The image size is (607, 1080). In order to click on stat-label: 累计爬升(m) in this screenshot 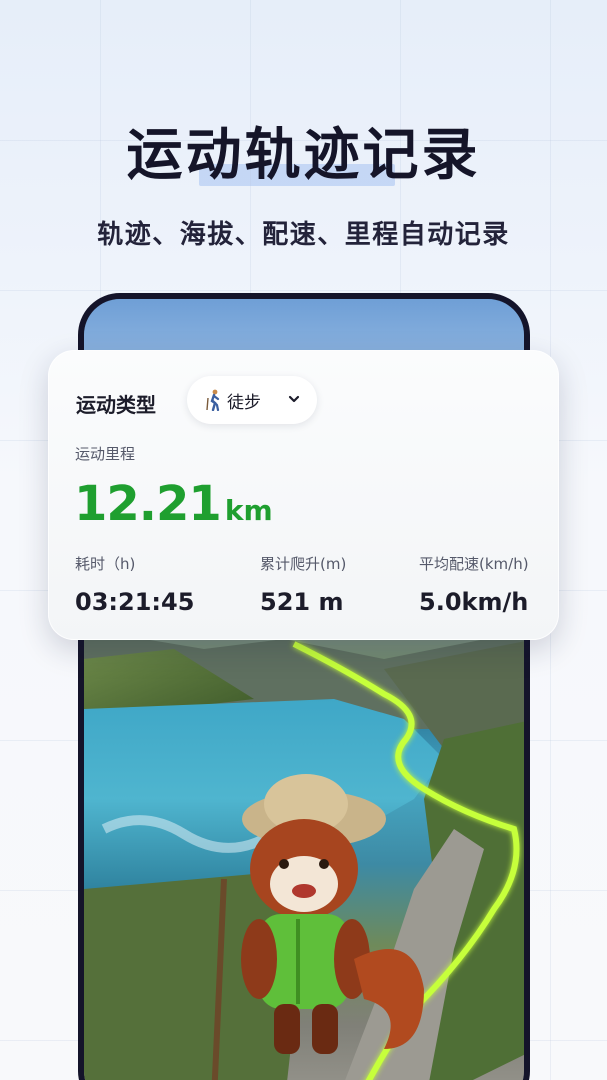, I will do `click(303, 564)`.